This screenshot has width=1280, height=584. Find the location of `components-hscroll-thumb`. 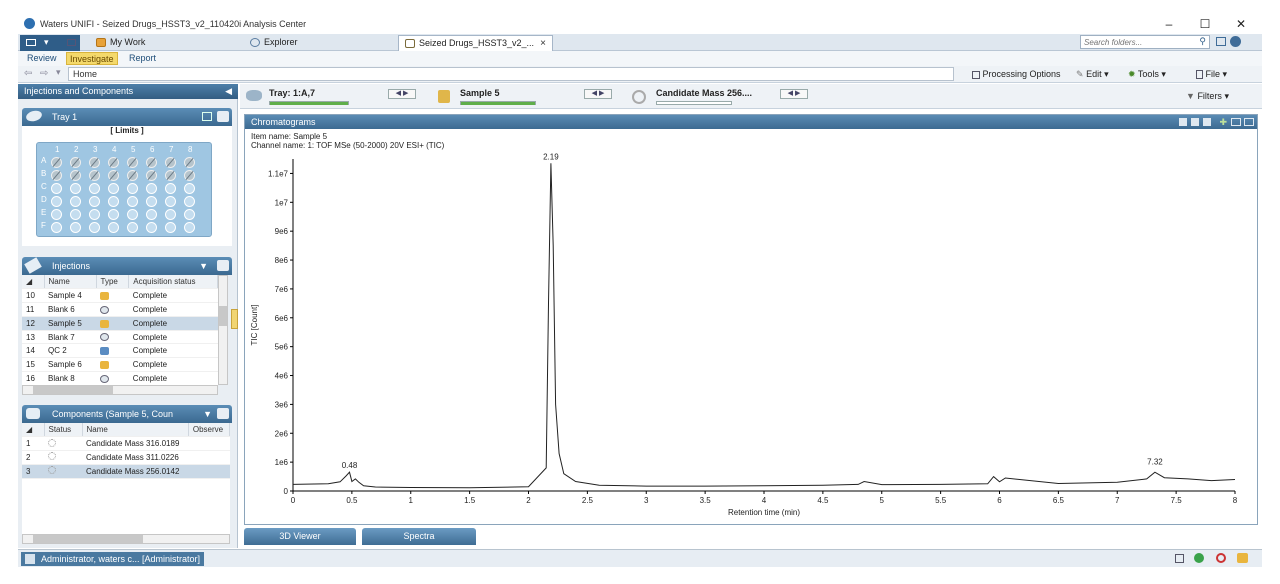

components-hscroll-thumb is located at coordinates (88, 539).